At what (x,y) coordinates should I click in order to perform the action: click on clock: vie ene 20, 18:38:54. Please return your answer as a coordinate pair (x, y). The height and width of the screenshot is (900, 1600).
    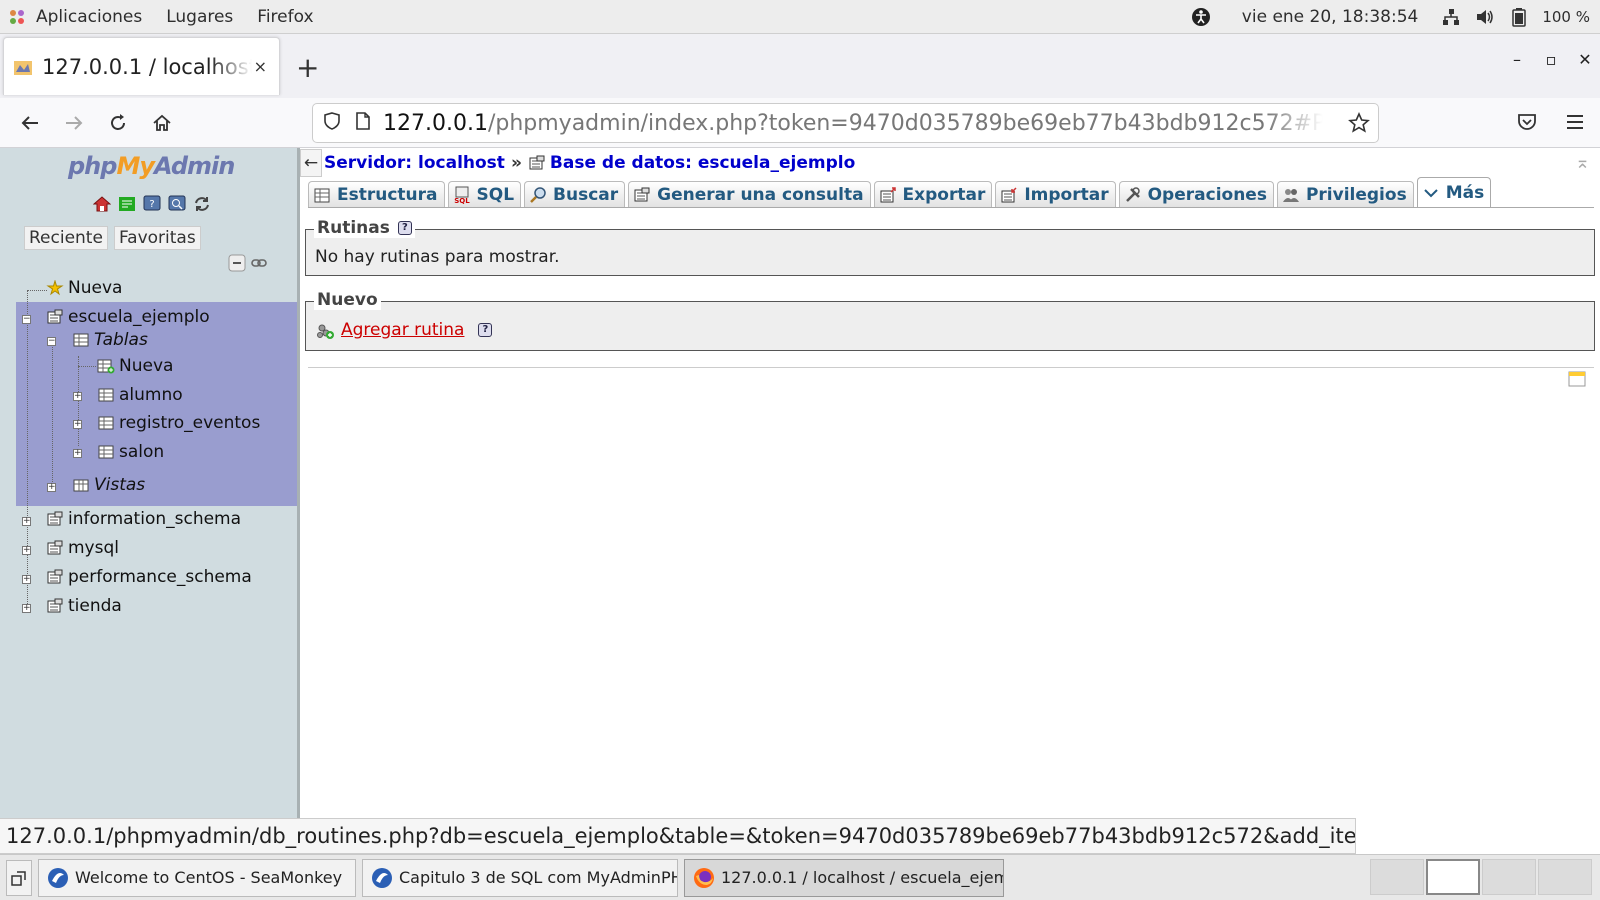
    Looking at the image, I should click on (1330, 17).